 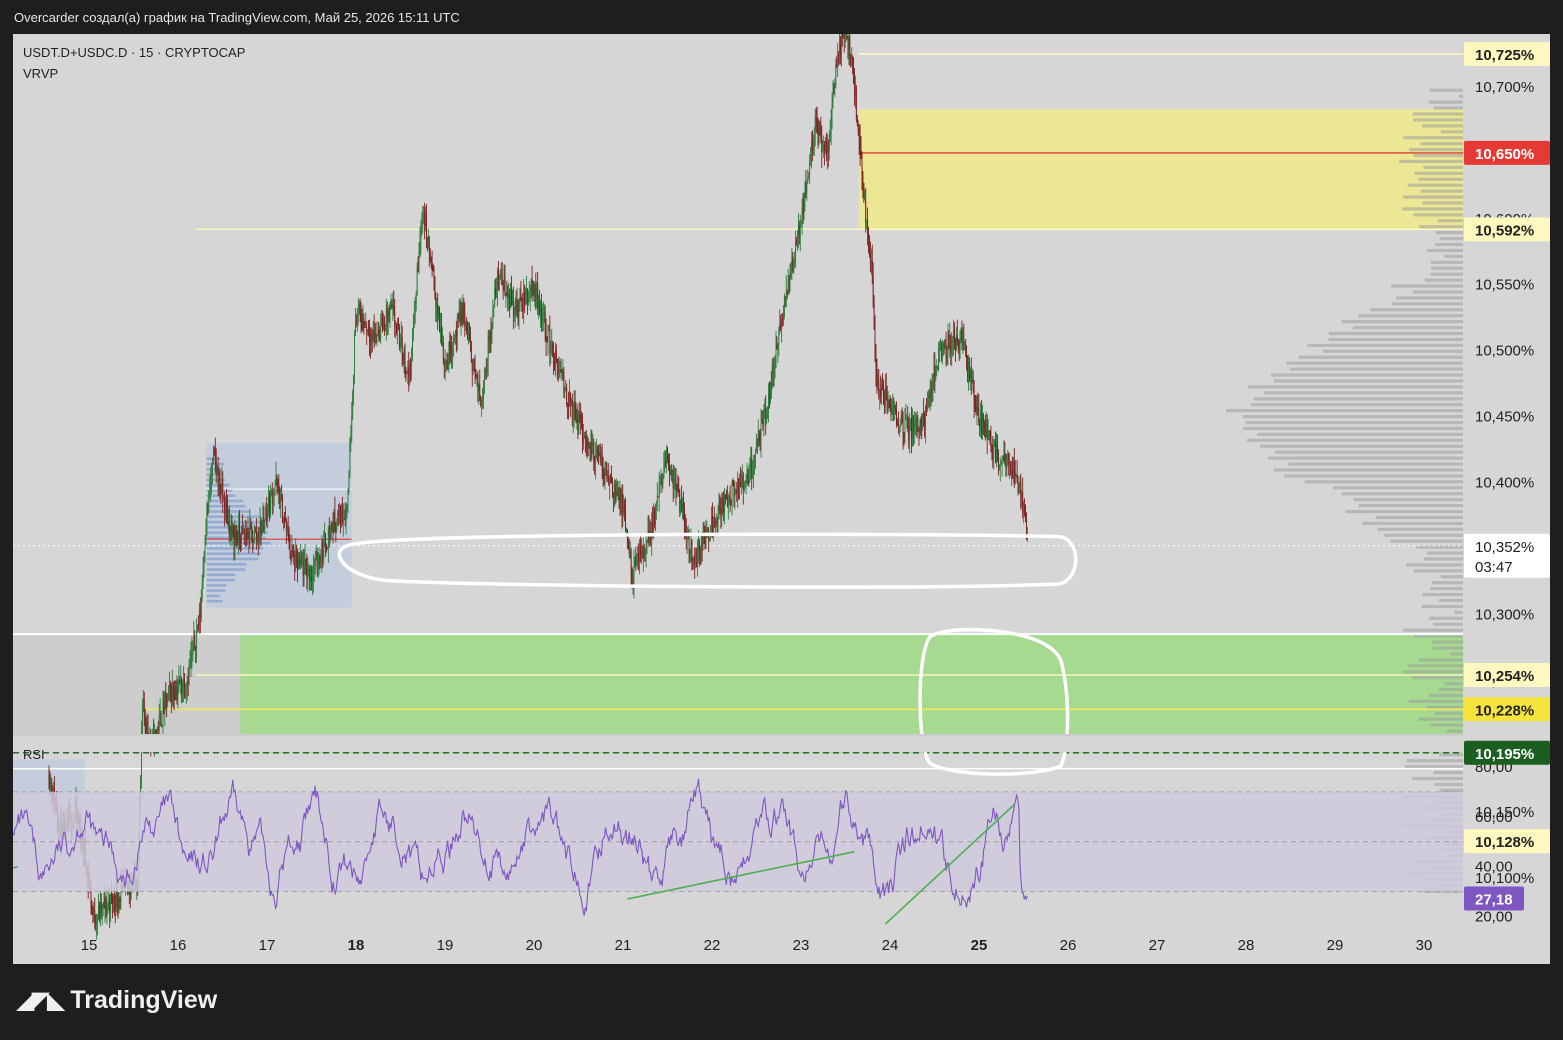 I want to click on volume-bar-local, so click(x=226, y=564).